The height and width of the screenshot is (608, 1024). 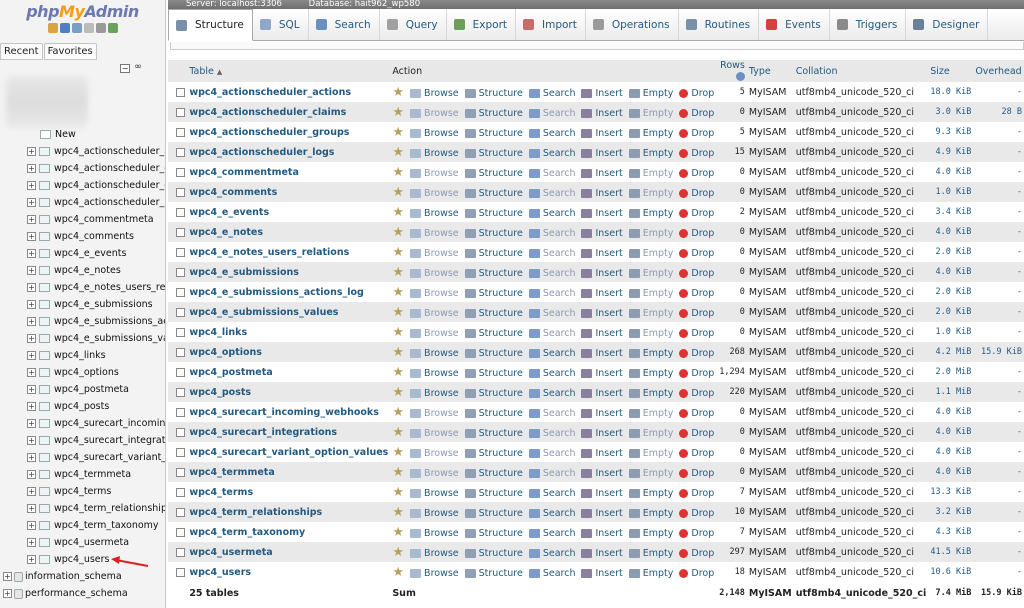 What do you see at coordinates (998, 112) in the screenshot?
I see `row-overhead: 28 B` at bounding box center [998, 112].